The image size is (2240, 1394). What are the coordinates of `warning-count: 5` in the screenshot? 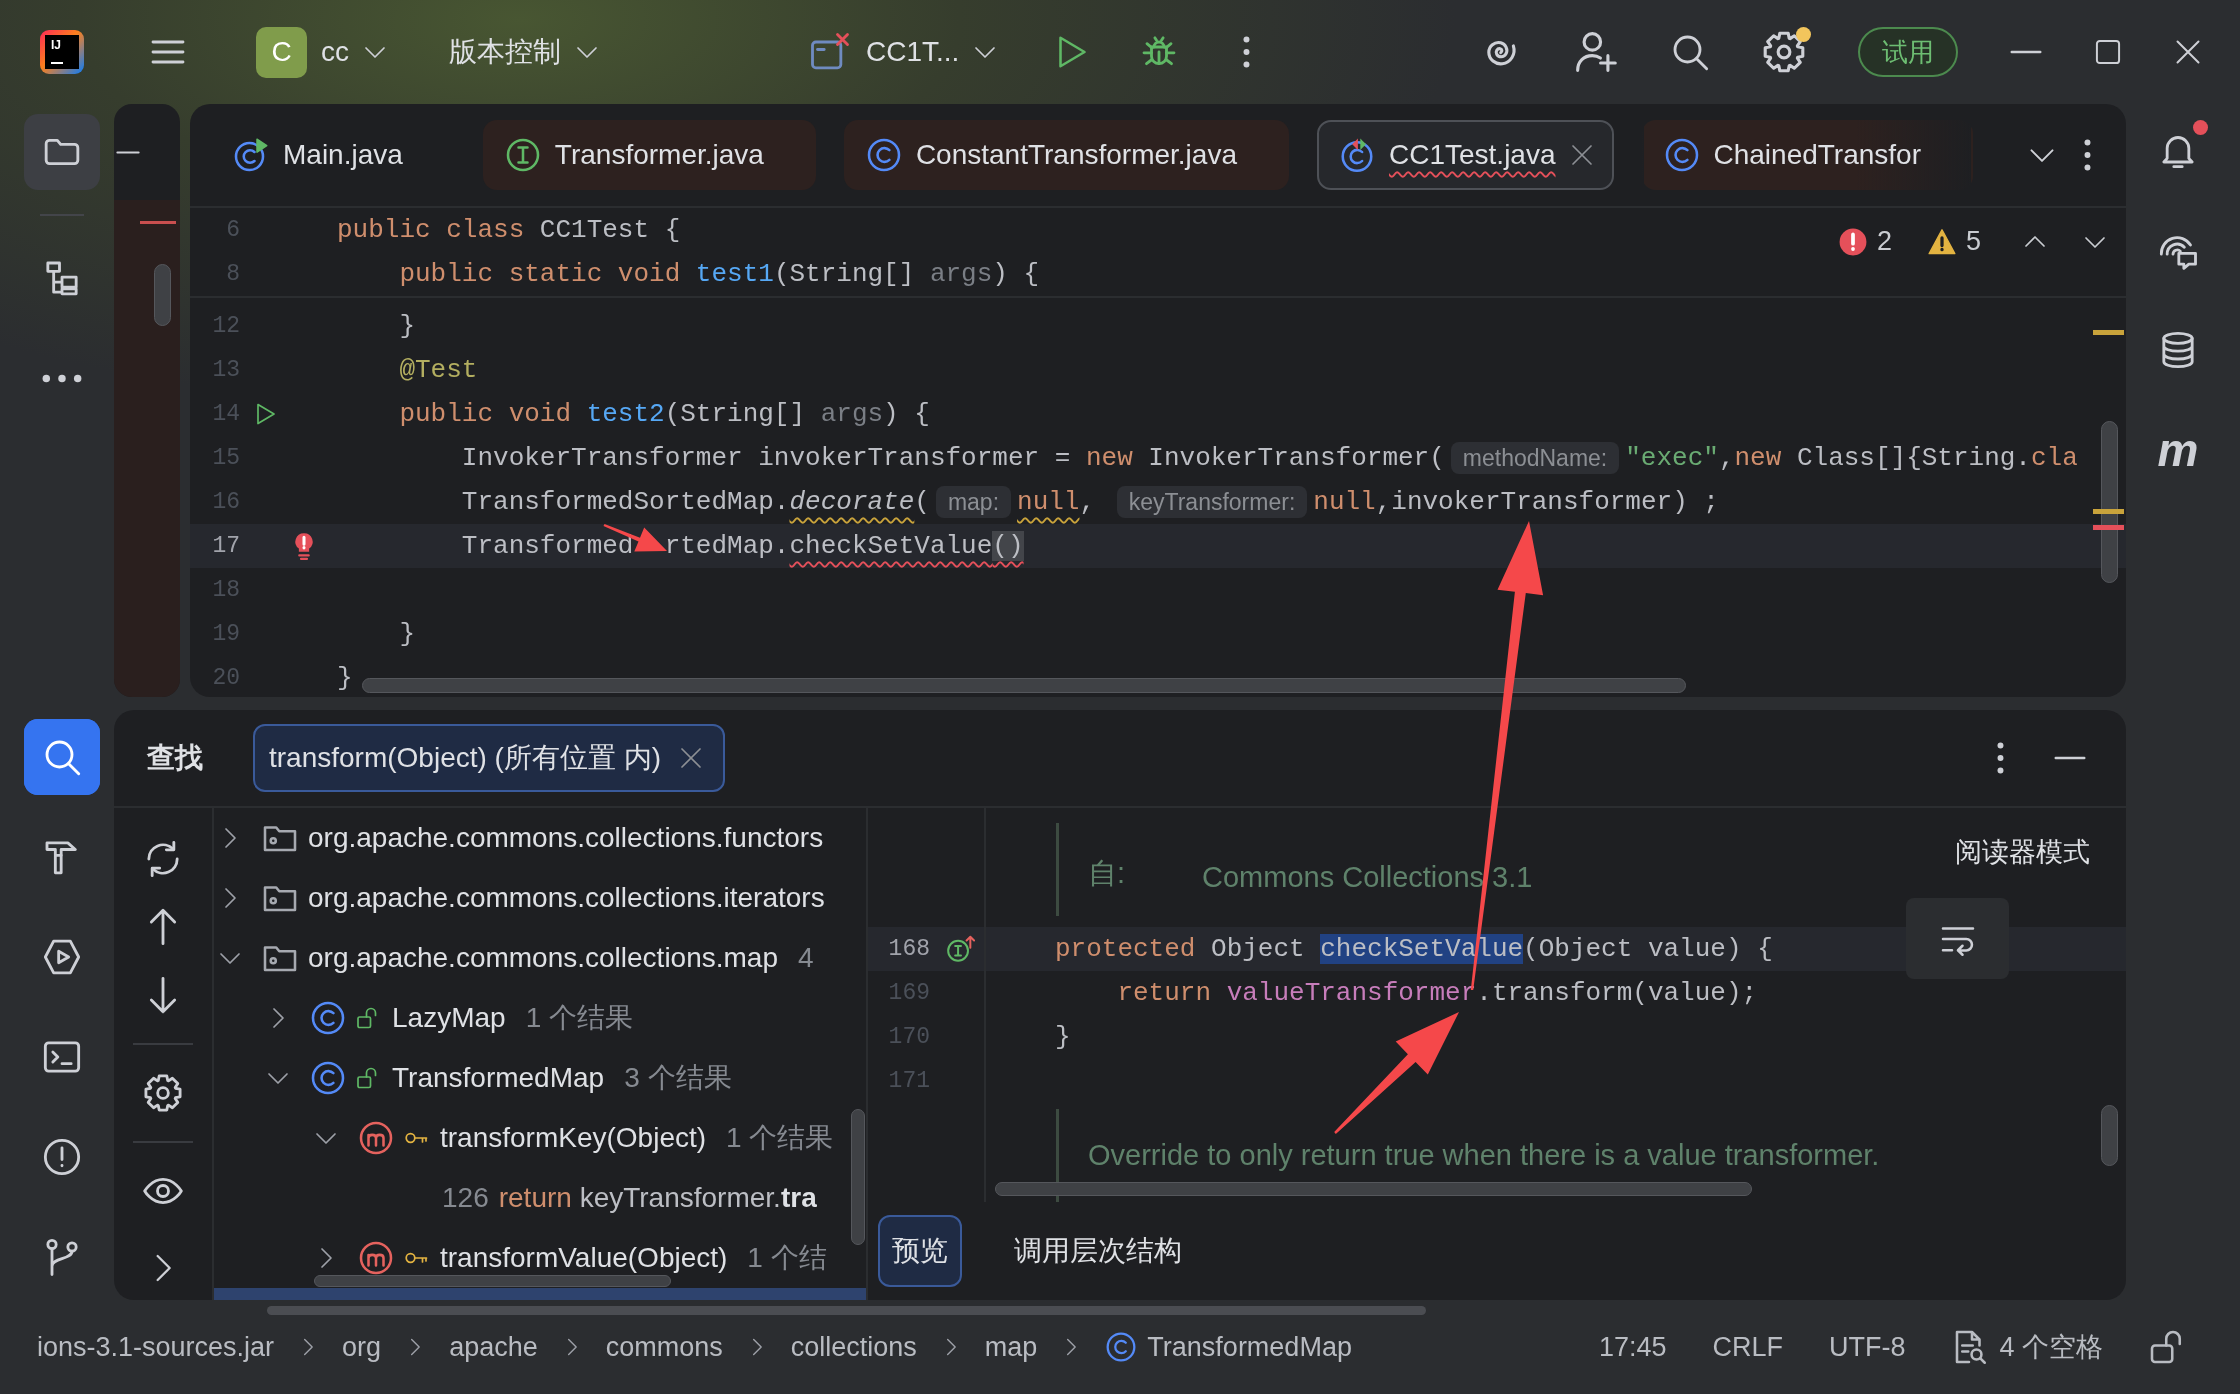 It's located at (1973, 241).